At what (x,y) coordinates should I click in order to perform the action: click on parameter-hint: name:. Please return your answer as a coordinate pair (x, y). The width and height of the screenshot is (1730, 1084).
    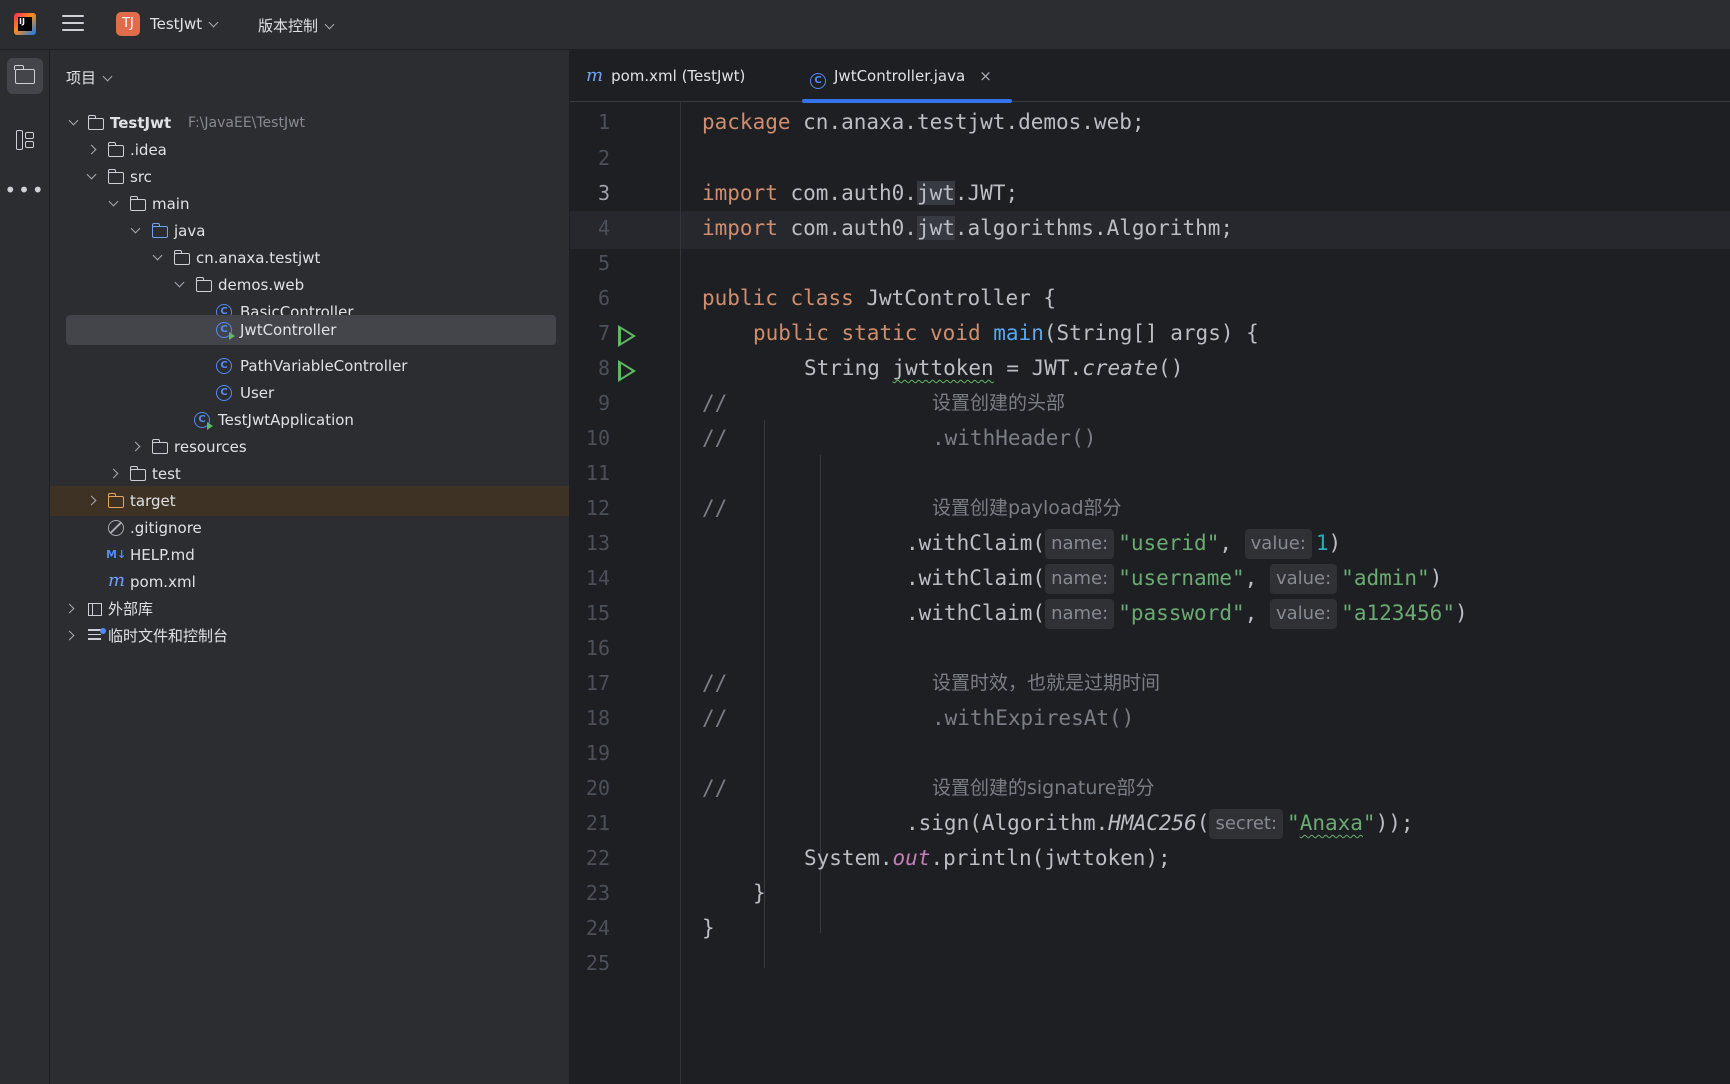
    Looking at the image, I should click on (1080, 579).